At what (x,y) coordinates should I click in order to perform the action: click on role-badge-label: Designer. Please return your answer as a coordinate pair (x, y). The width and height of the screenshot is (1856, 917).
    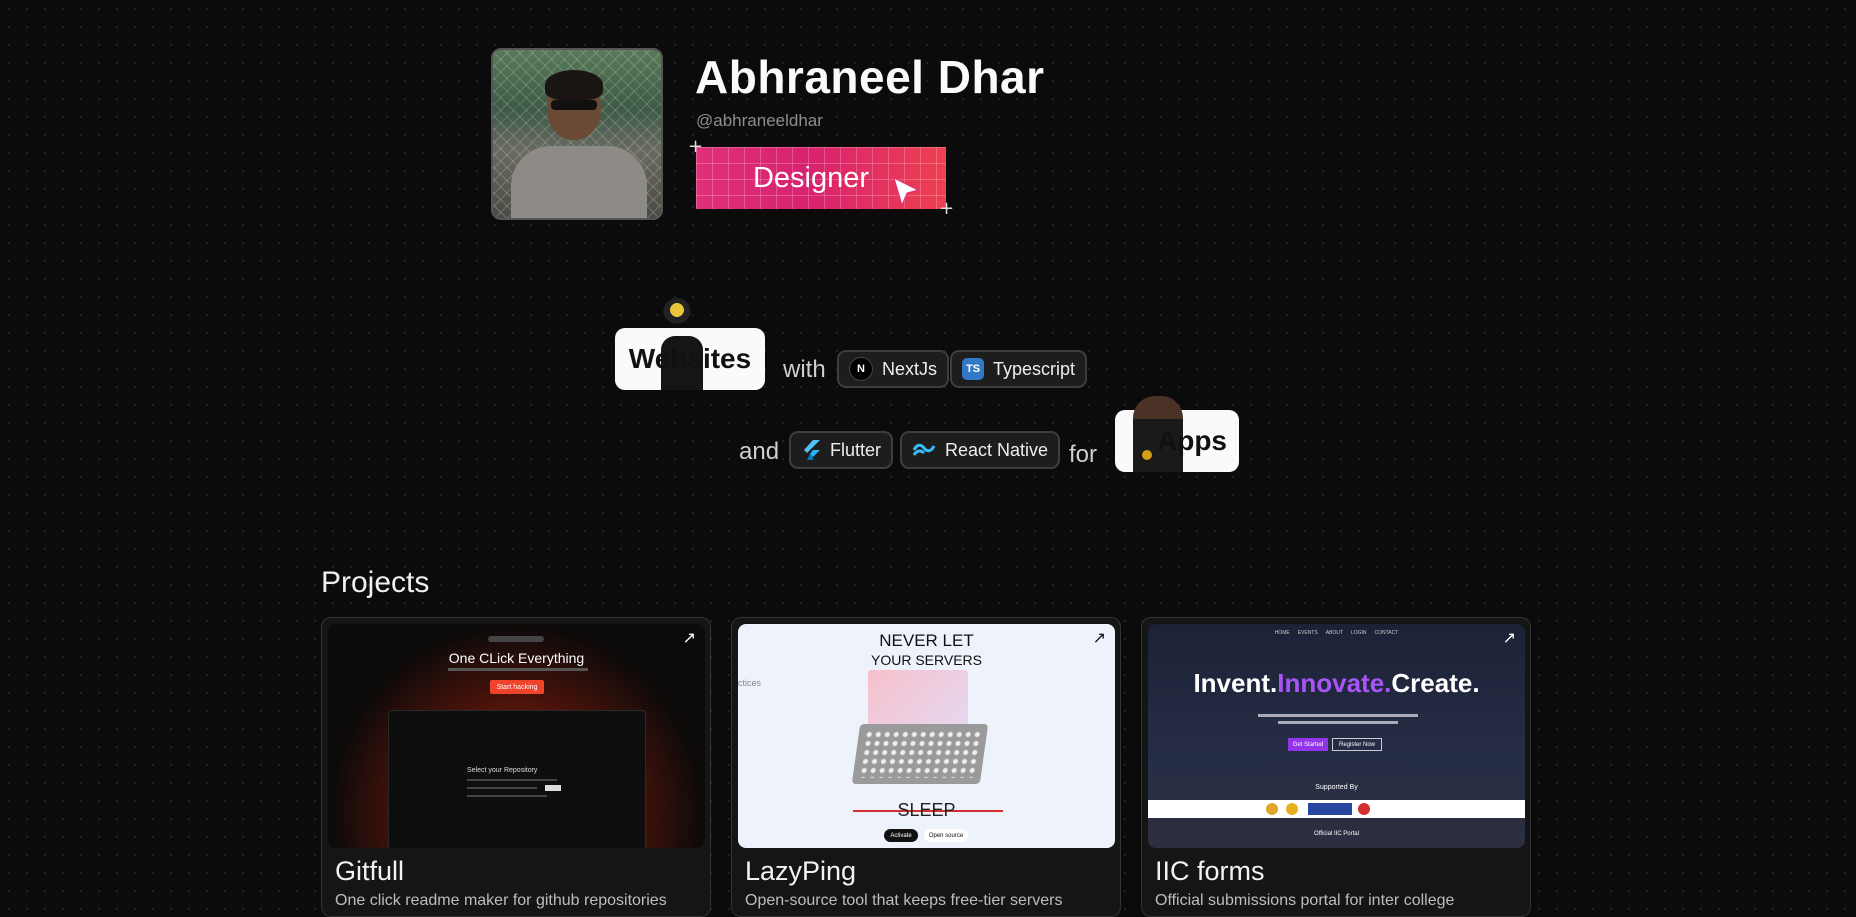
    Looking at the image, I should click on (811, 177).